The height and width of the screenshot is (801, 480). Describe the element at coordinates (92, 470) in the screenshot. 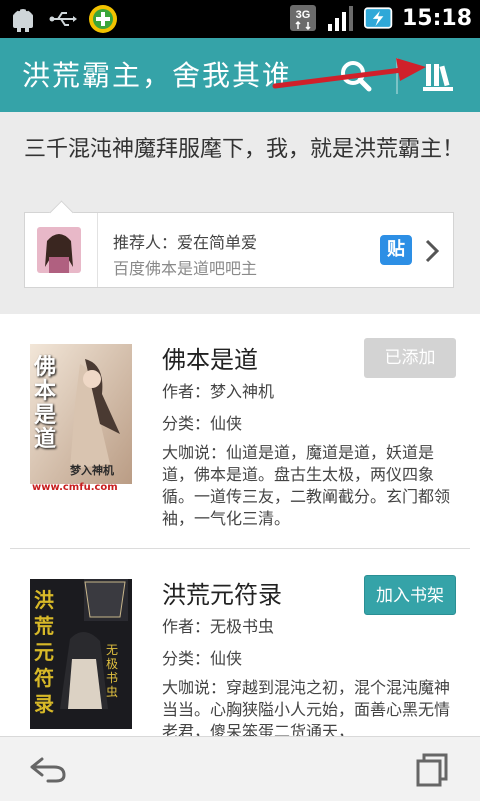

I see `cover-author: 梦入神机` at that location.